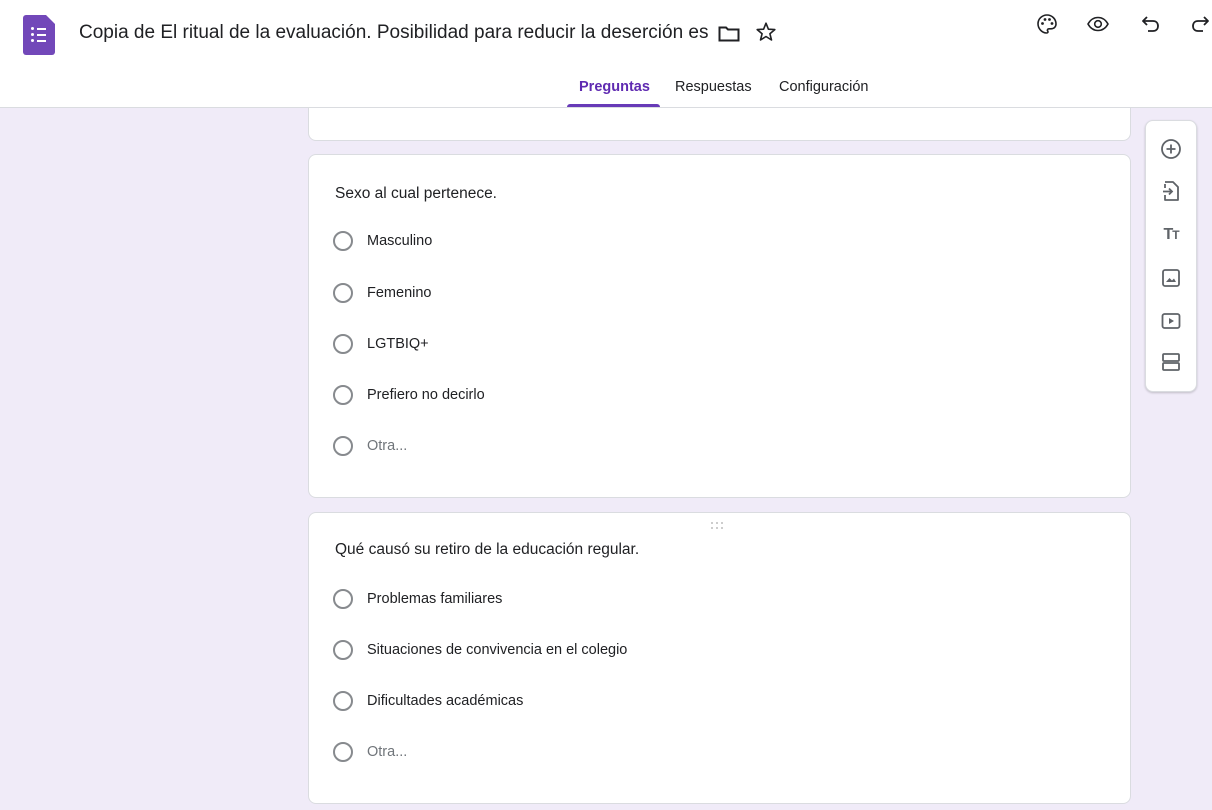 Image resolution: width=1212 pixels, height=810 pixels. What do you see at coordinates (39, 35) in the screenshot?
I see `forms-logo-icon` at bounding box center [39, 35].